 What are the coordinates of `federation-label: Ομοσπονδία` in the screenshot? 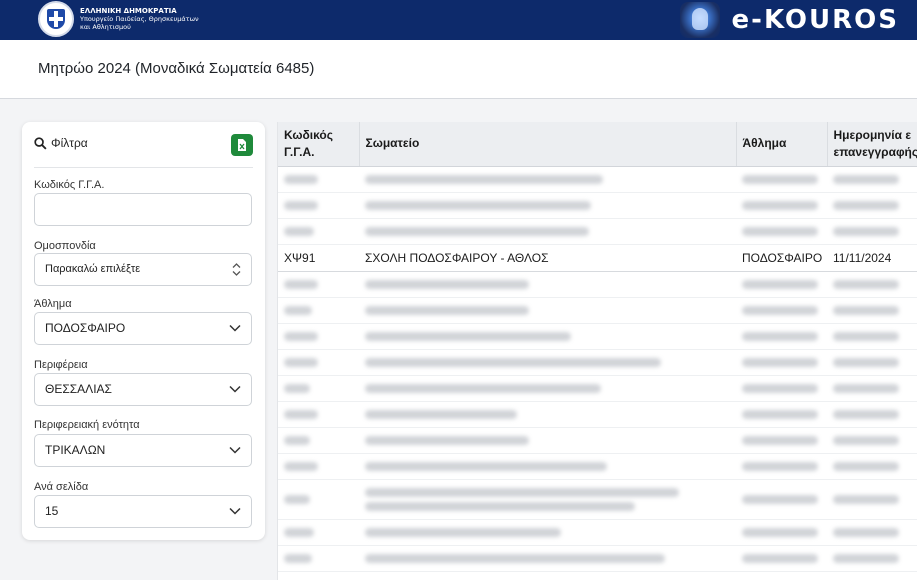 It's located at (65, 246).